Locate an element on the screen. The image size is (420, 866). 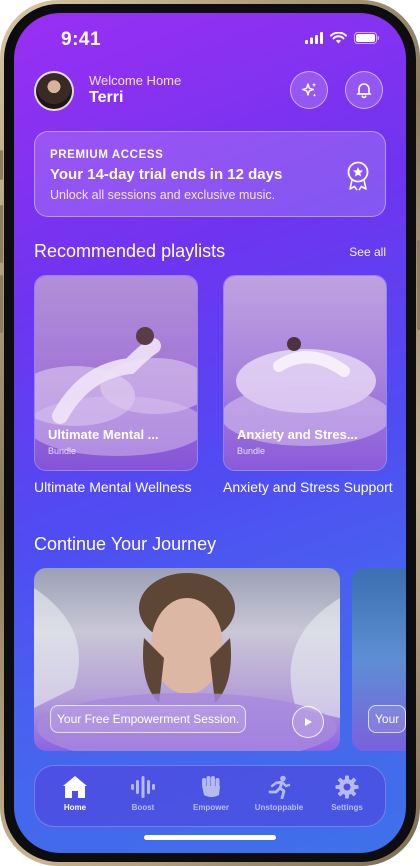
cellular-signal-icon is located at coordinates (314, 38).